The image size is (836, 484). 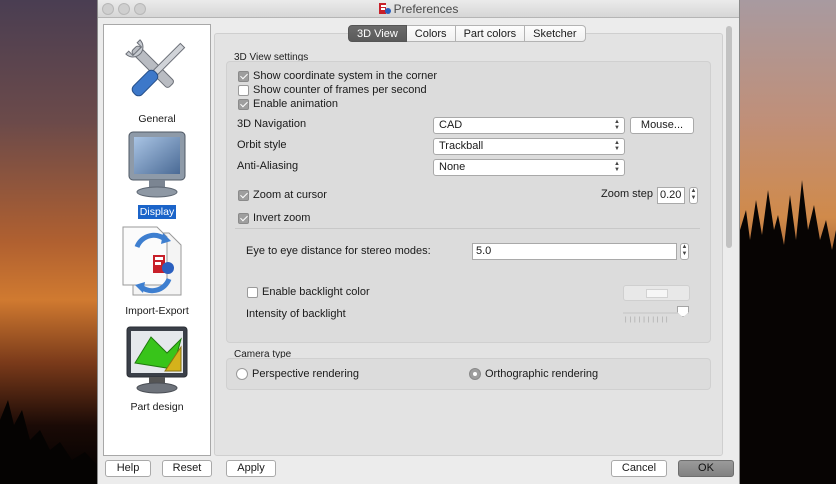 I want to click on sidebar-item-general: General, so click(x=157, y=79).